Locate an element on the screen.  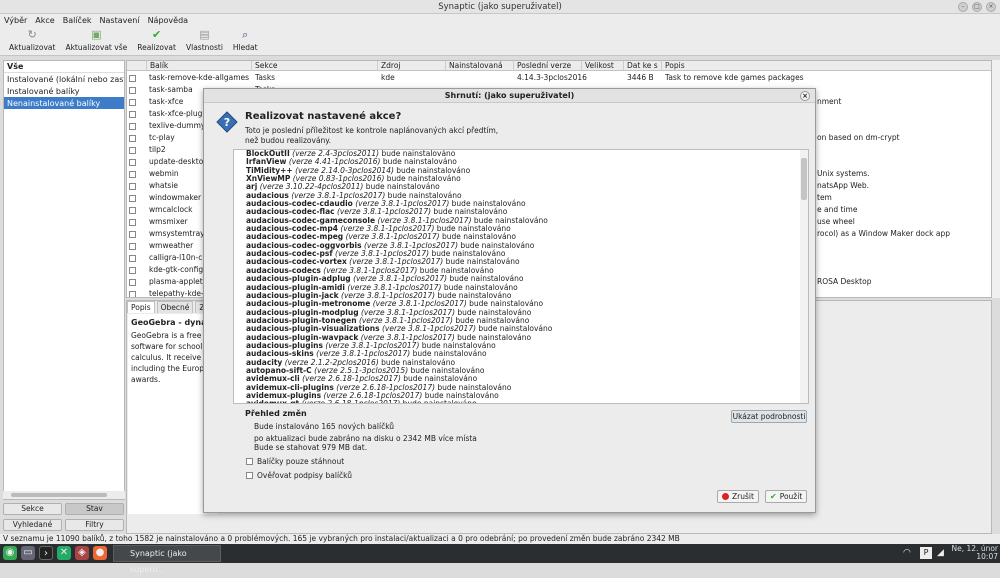
summary-download-size: Bude se stahovat 979 MB dat. is located at coordinates (311, 447).